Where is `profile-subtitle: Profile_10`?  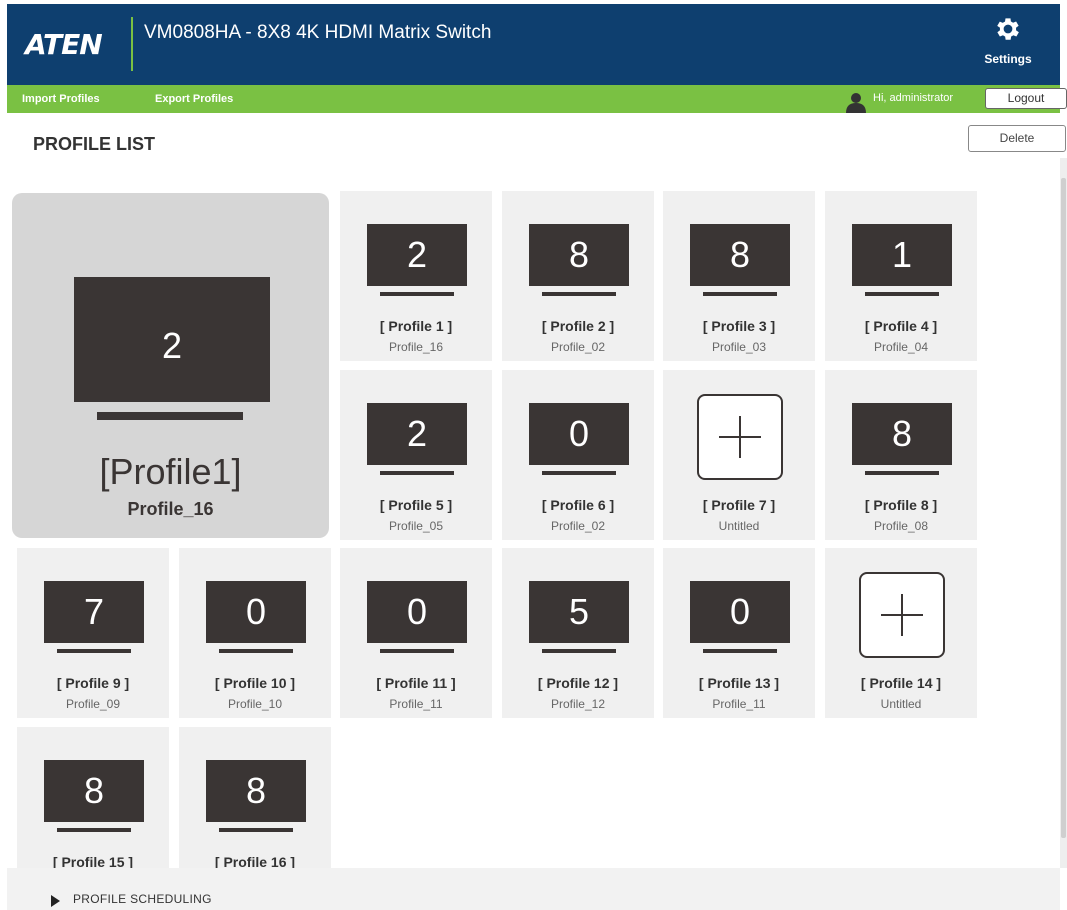 profile-subtitle: Profile_10 is located at coordinates (255, 704).